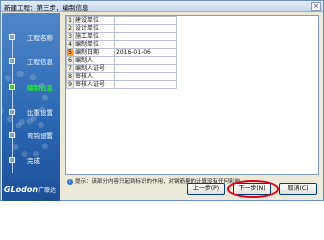 The height and width of the screenshot is (240, 324). I want to click on table-row: 2 设计单位, so click(121, 28).